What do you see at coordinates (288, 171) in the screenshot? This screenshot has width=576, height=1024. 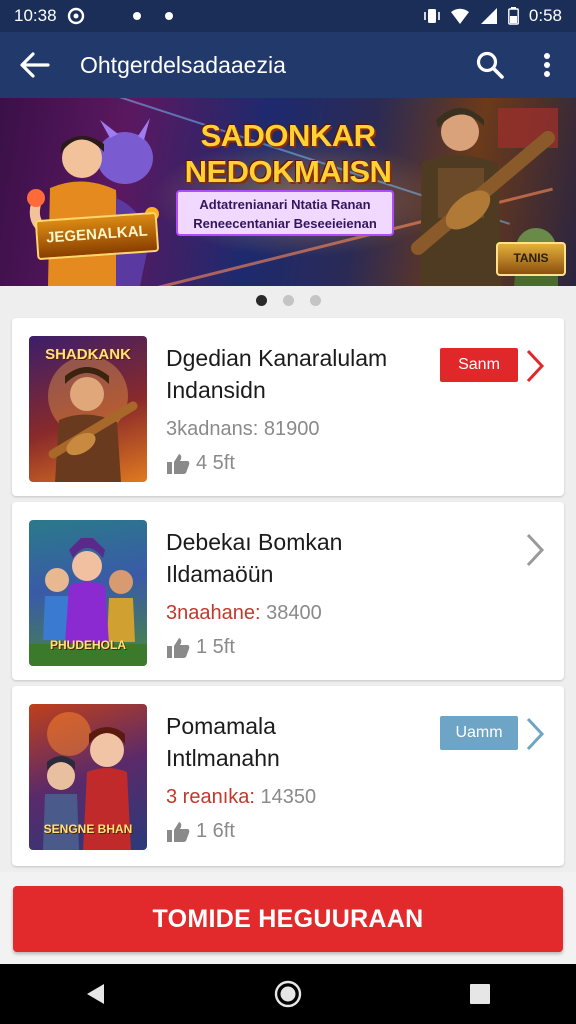 I see `banner-heading-line2: NEDOKMAISN` at bounding box center [288, 171].